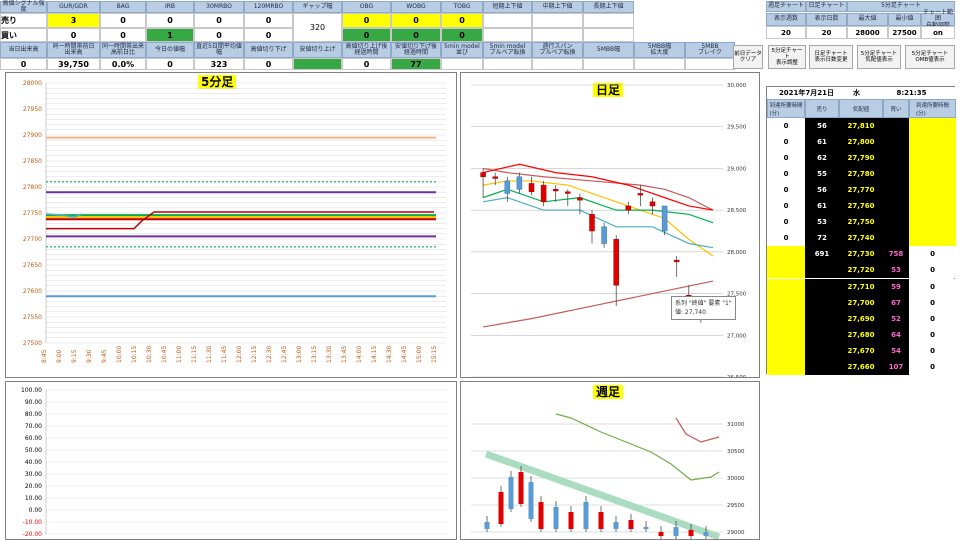  What do you see at coordinates (904, 32) in the screenshot?
I see `chart-setting-value: 27500` at bounding box center [904, 32].